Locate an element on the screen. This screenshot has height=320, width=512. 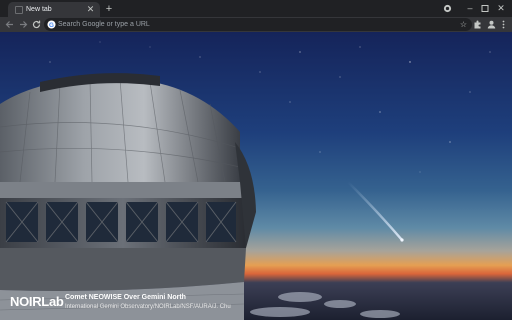
close-window-icon: ✕ is located at coordinates (501, 8).